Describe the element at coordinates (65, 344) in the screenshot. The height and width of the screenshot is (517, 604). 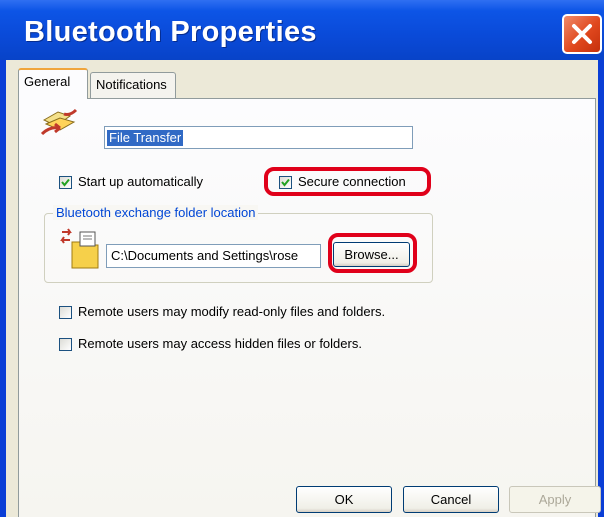
I see `remote-hidden-checkbox` at that location.